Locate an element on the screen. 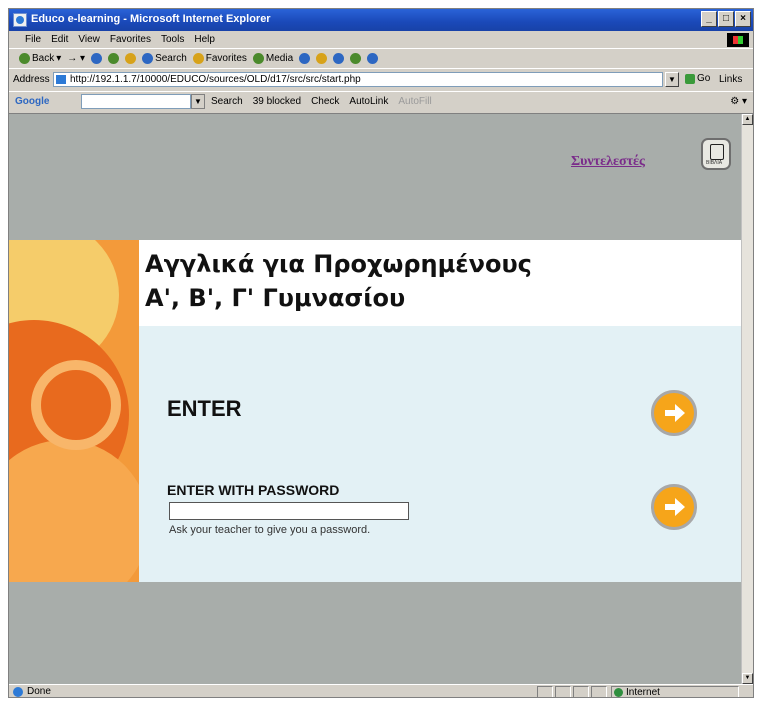 This screenshot has width=758, height=702. status-page-icon is located at coordinates (18, 692).